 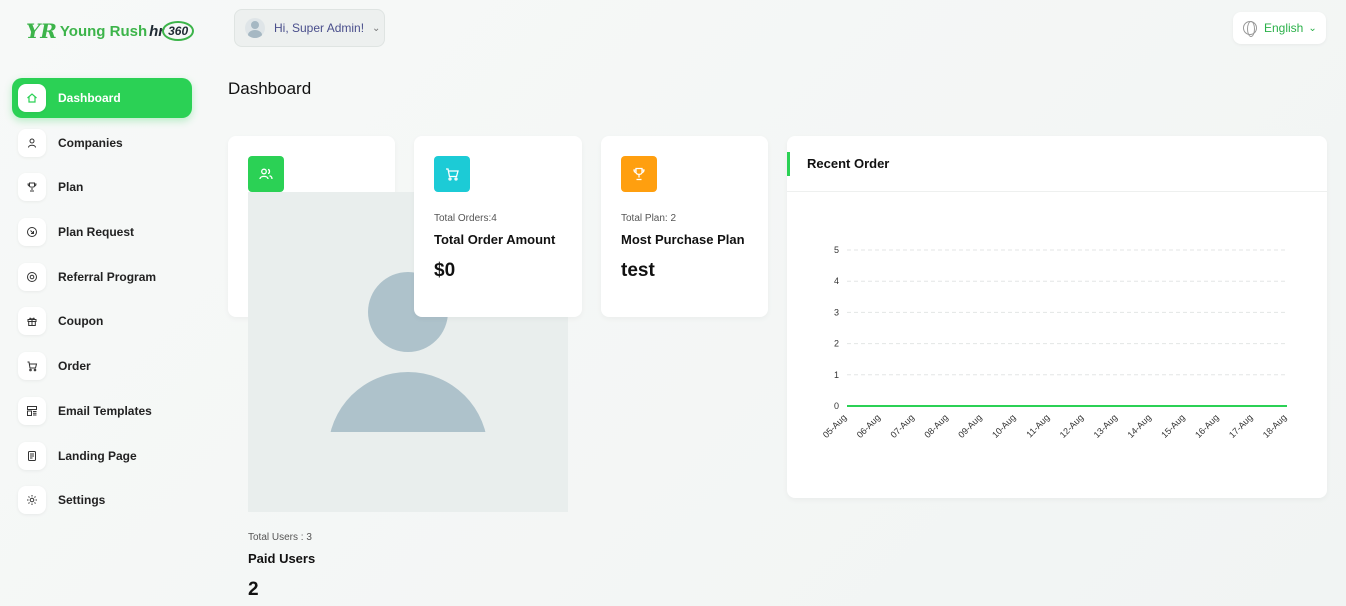 What do you see at coordinates (465, 218) in the screenshot?
I see `total-orders-label: Total Orders:4` at bounding box center [465, 218].